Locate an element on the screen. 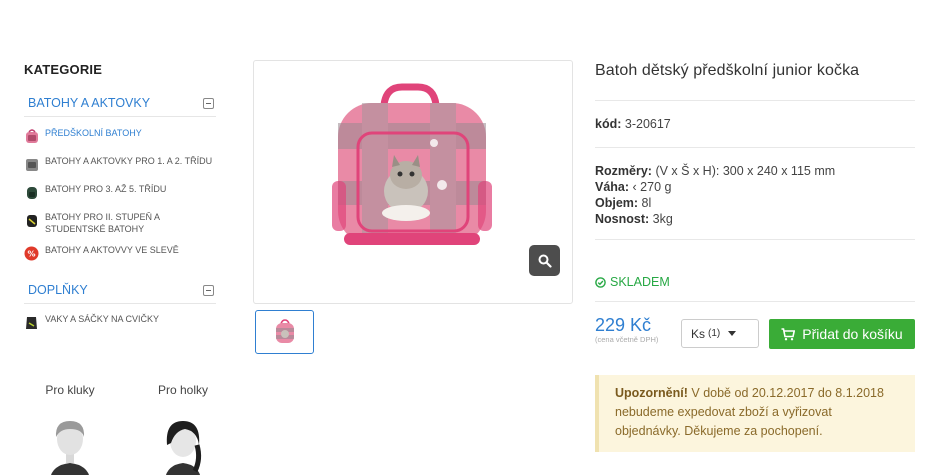 The height and width of the screenshot is (475, 940). cart-icon is located at coordinates (788, 333).